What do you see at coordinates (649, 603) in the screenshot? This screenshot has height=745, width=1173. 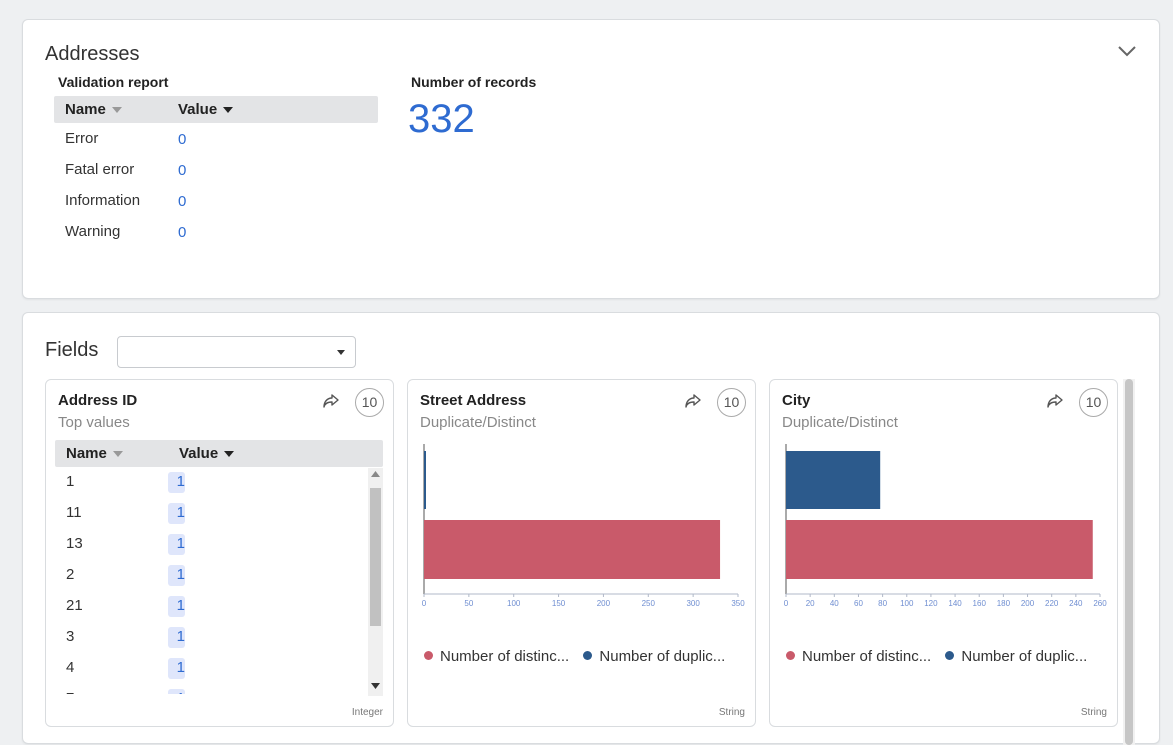 I see `x-tick-label: 250` at bounding box center [649, 603].